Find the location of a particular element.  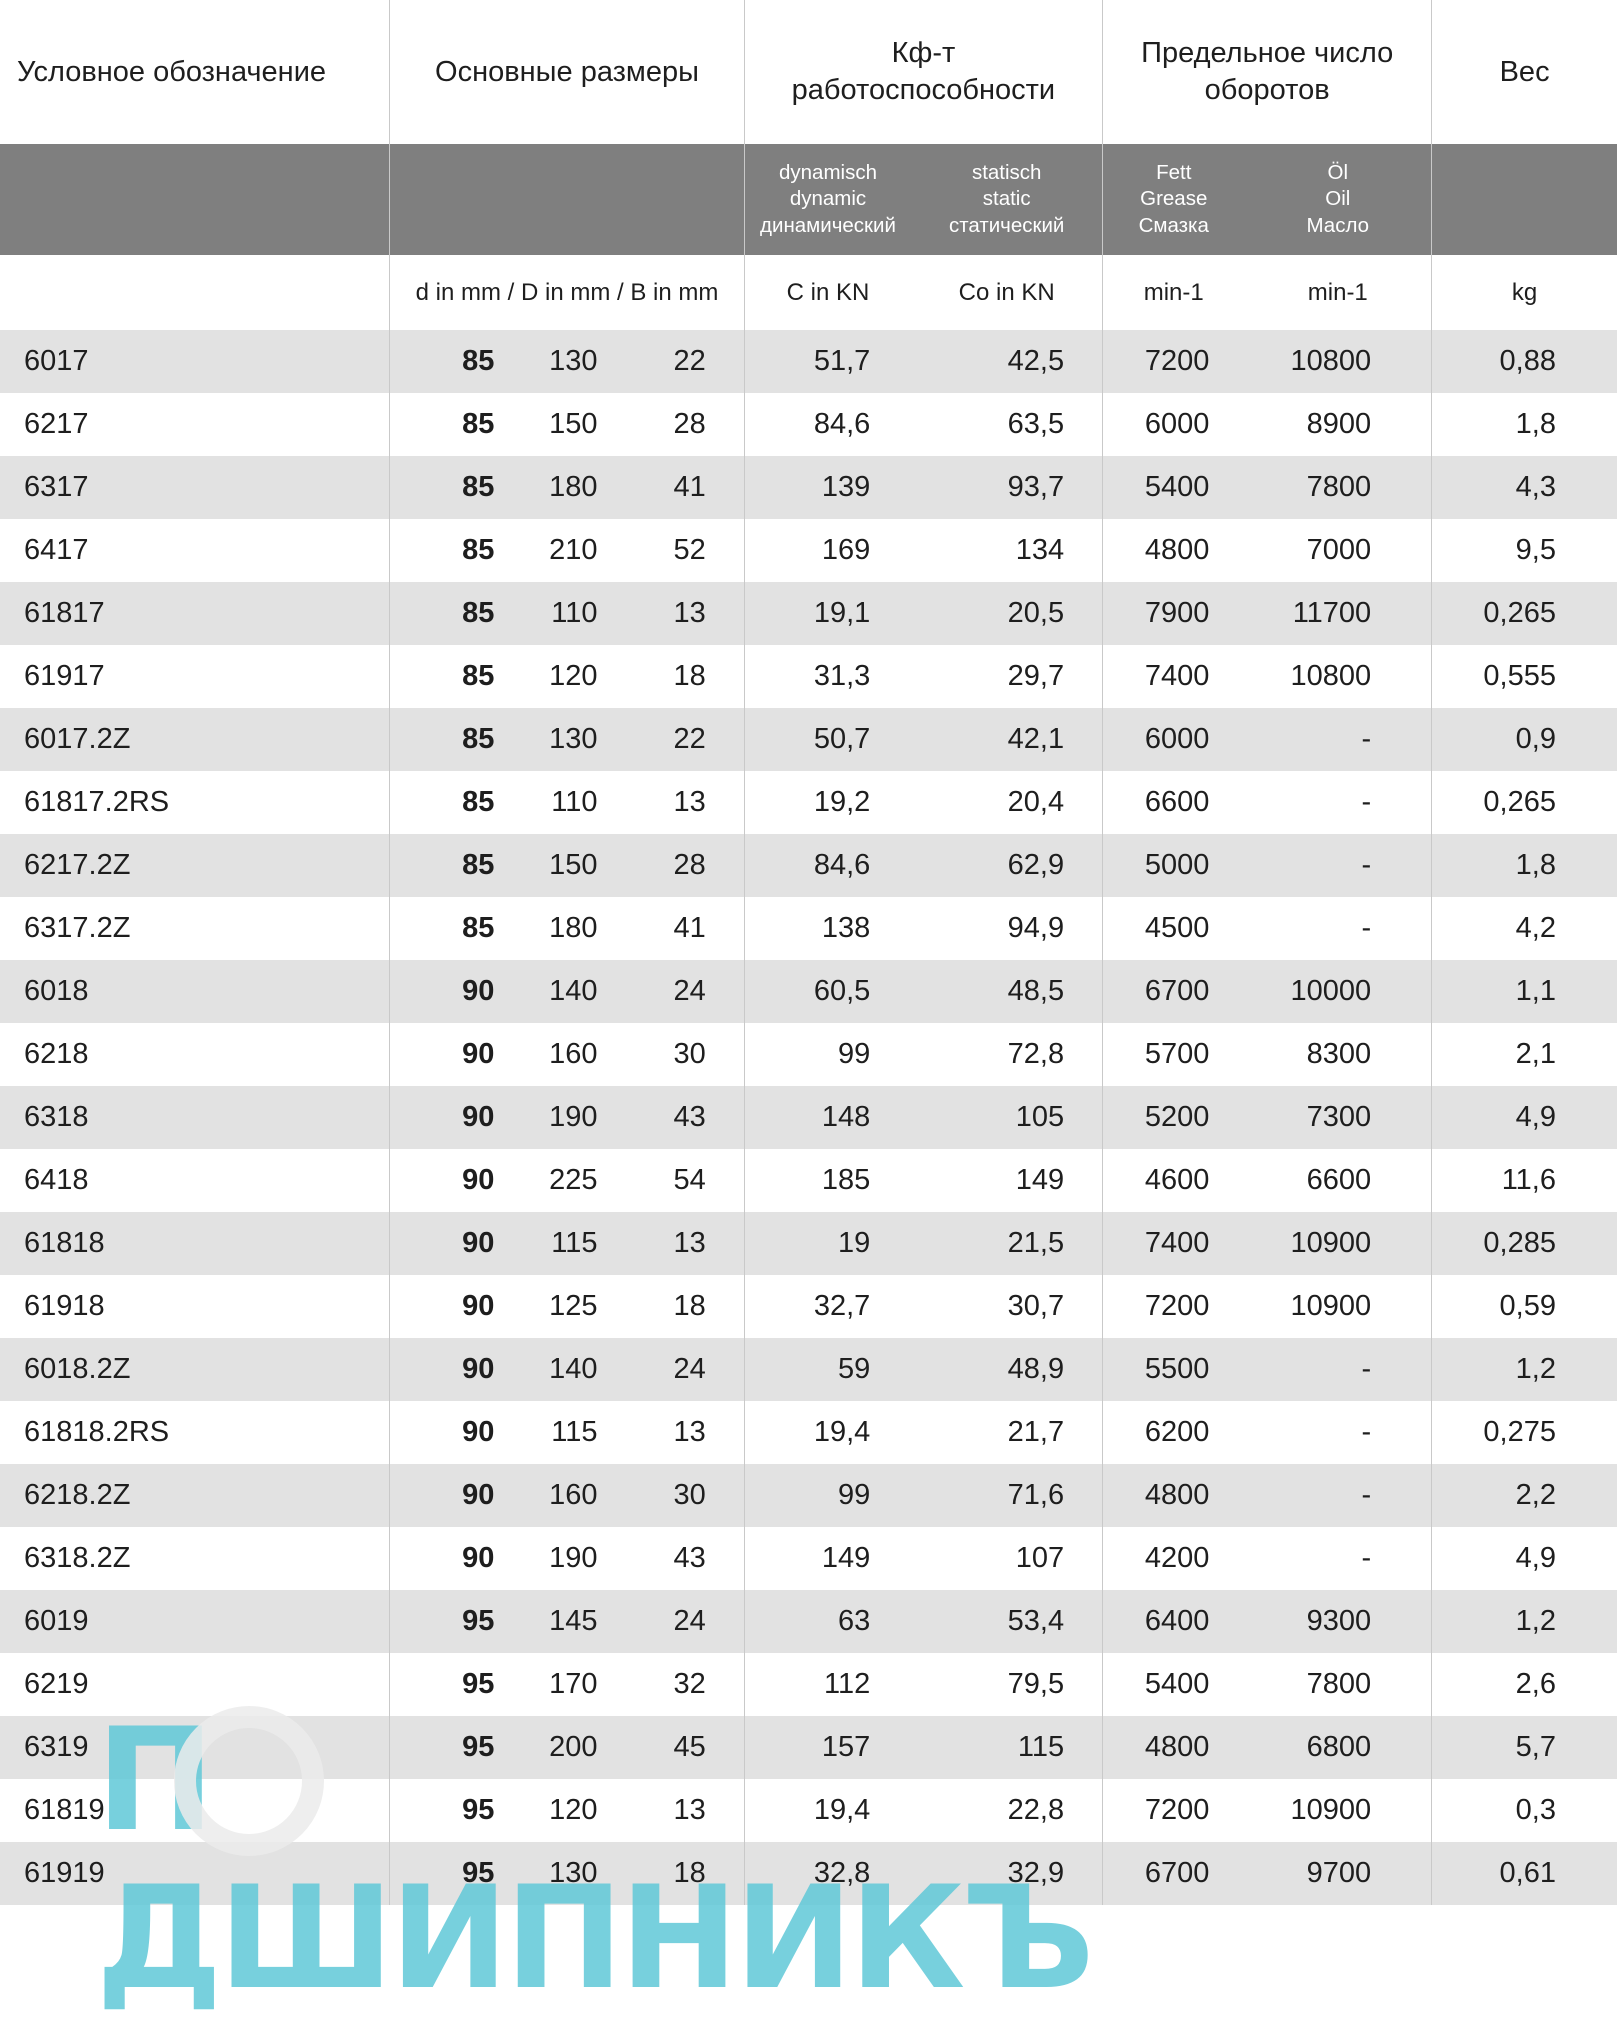

b-cell: 54 is located at coordinates (677, 1180).